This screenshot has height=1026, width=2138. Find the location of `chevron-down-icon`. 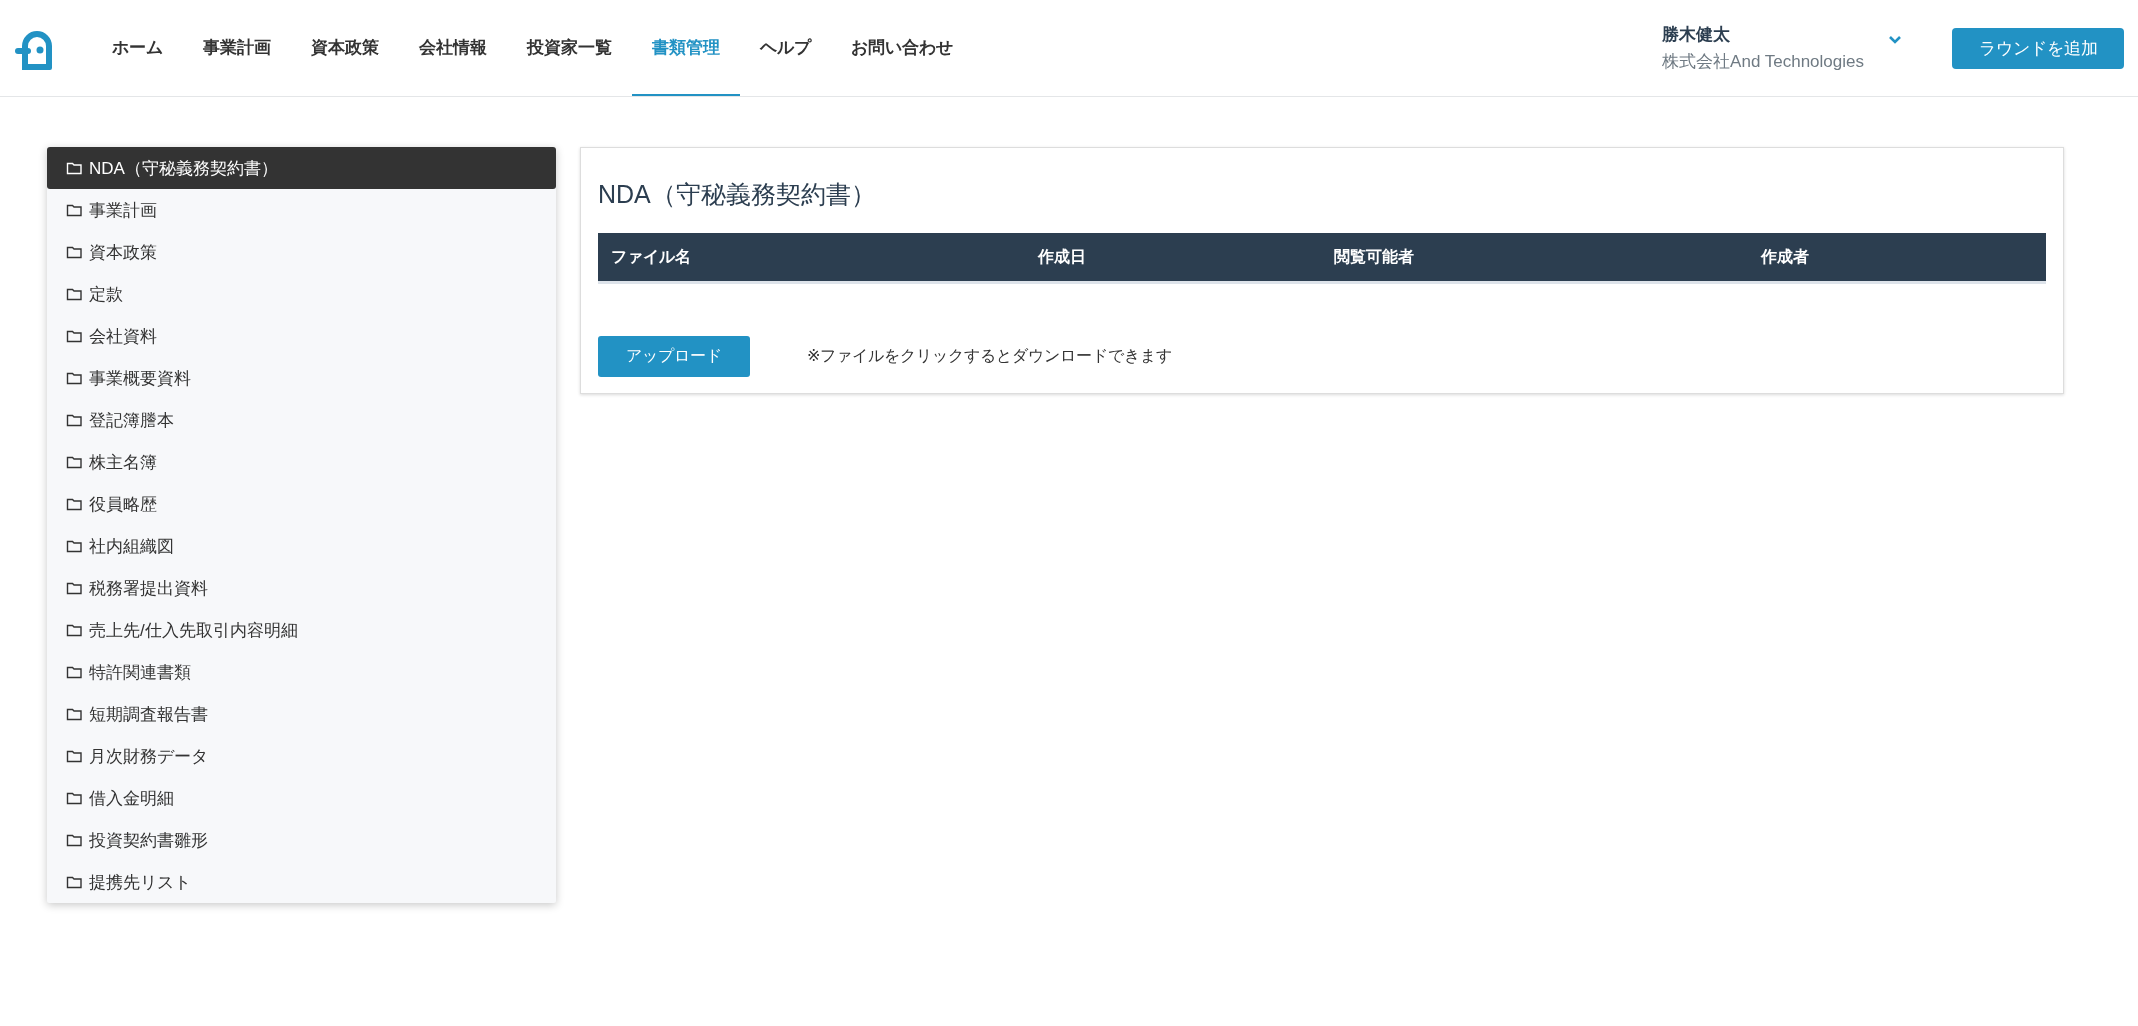

chevron-down-icon is located at coordinates (1895, 40).